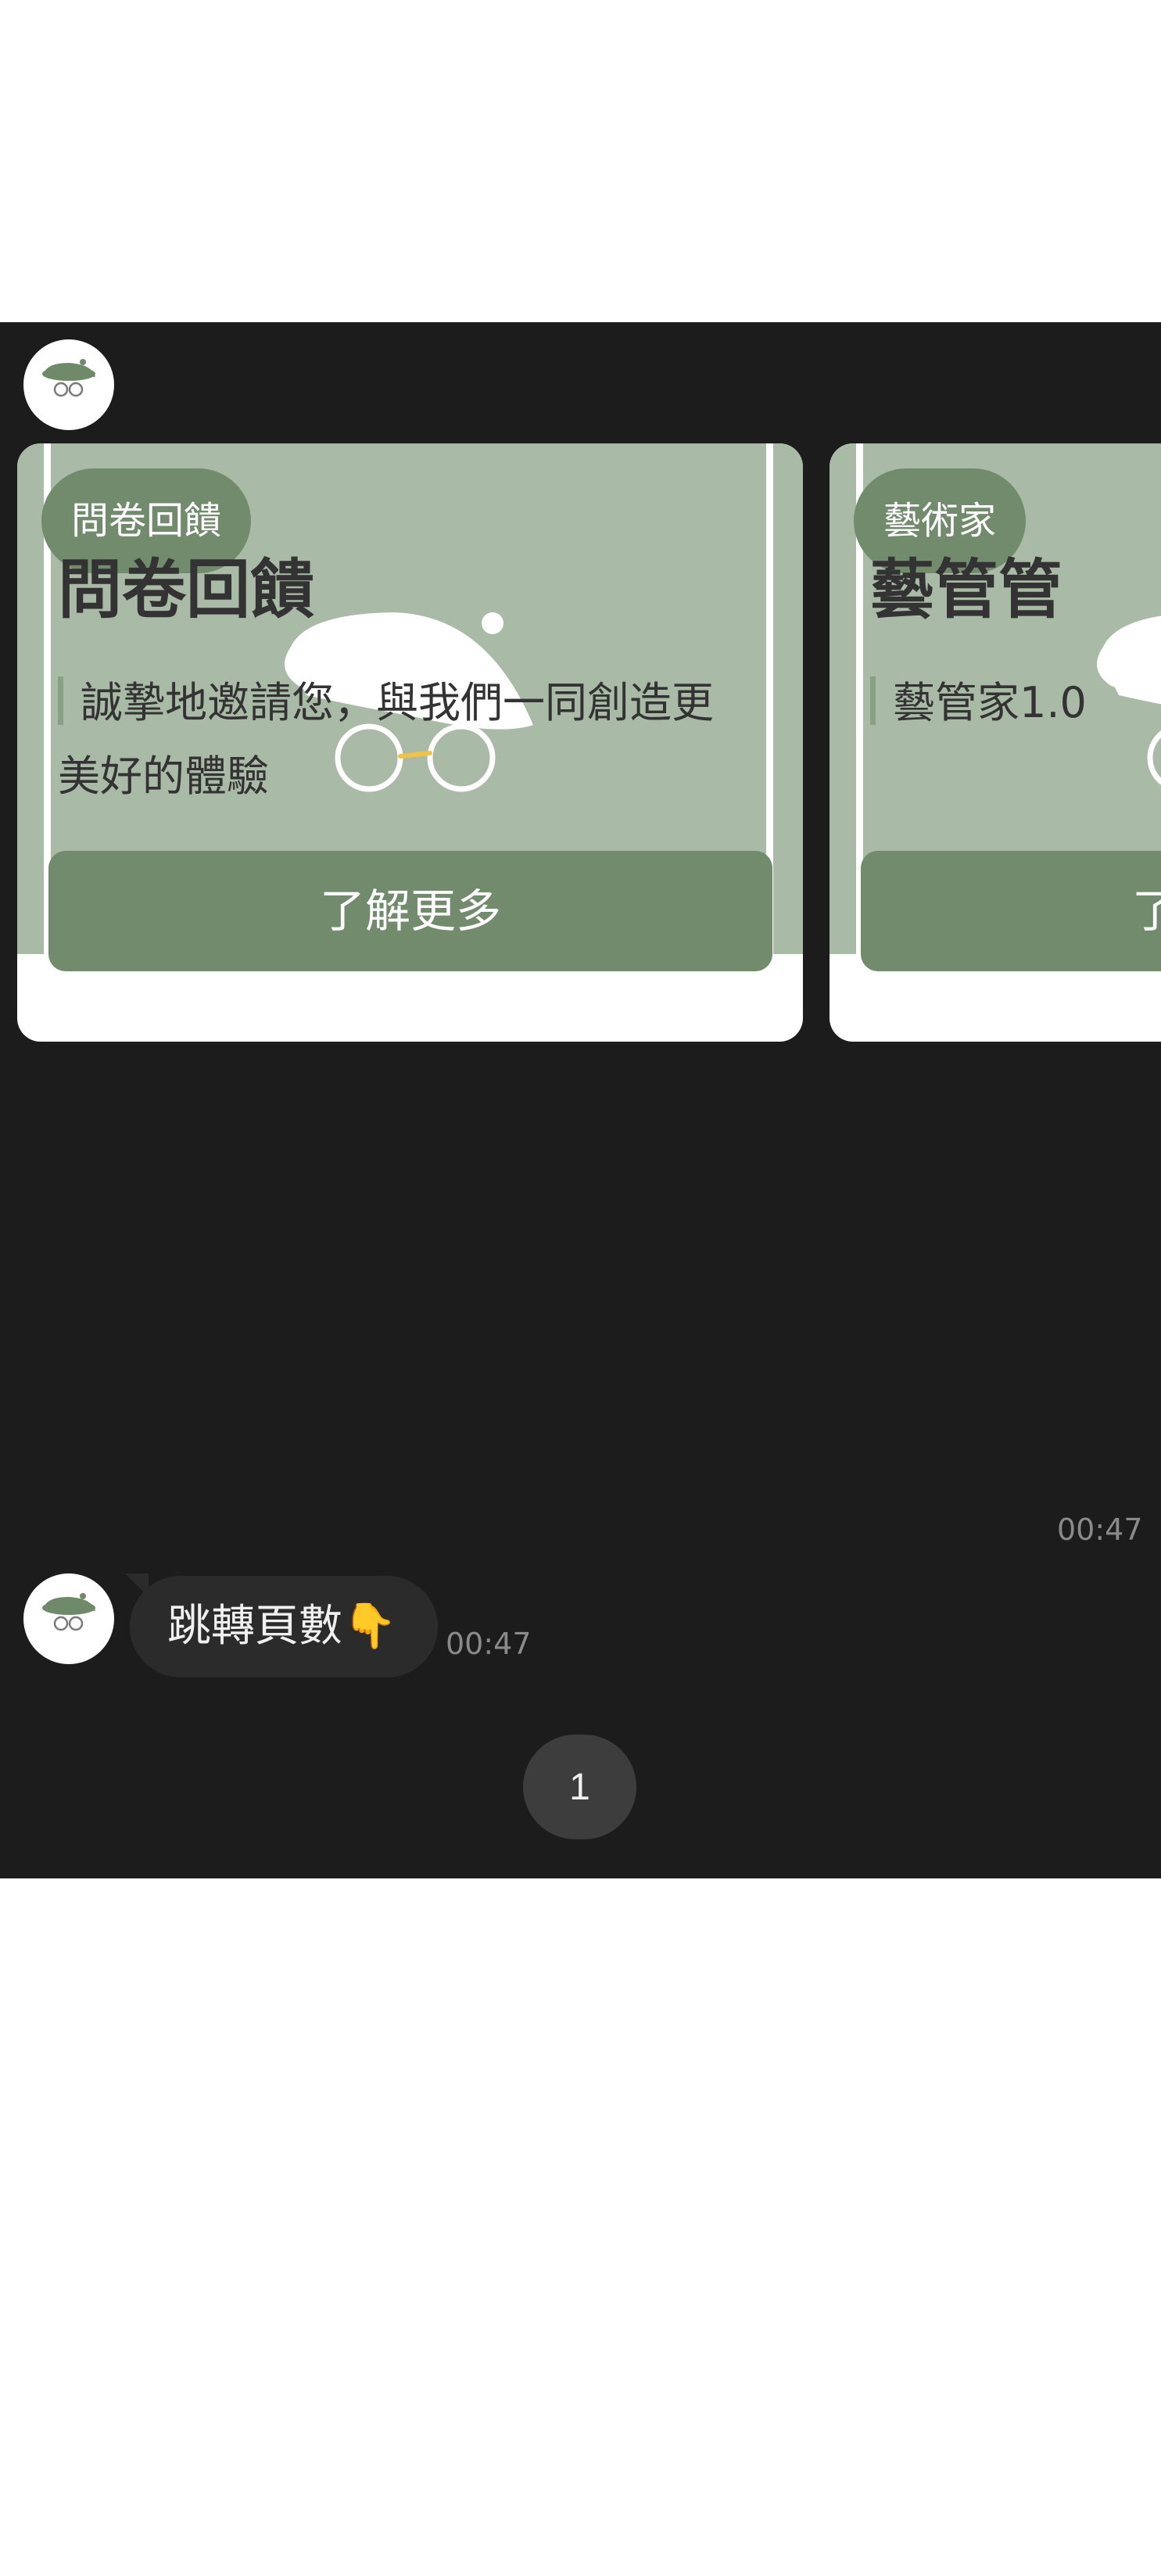 Image resolution: width=1161 pixels, height=2576 pixels. I want to click on card-description: 藝管家1.0, so click(1016, 703).